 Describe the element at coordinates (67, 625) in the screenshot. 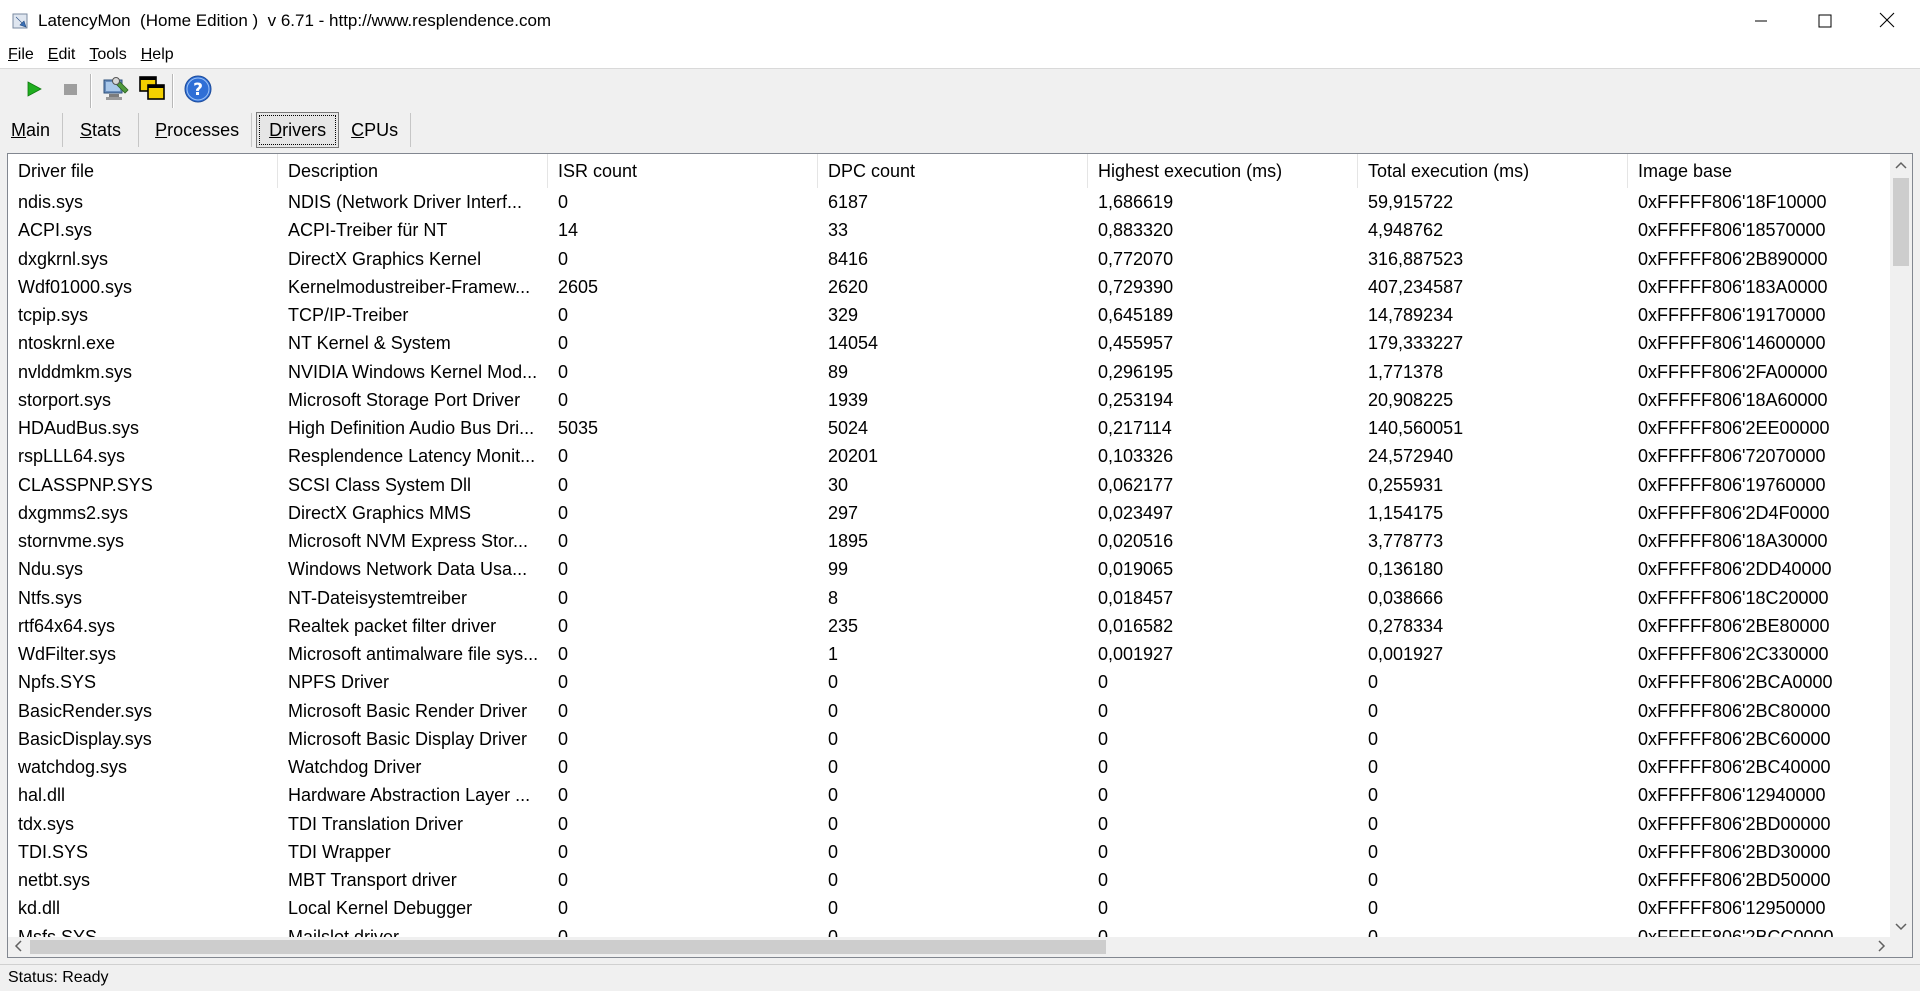

I see `cell-driver-file: rtf64x64.sys` at that location.